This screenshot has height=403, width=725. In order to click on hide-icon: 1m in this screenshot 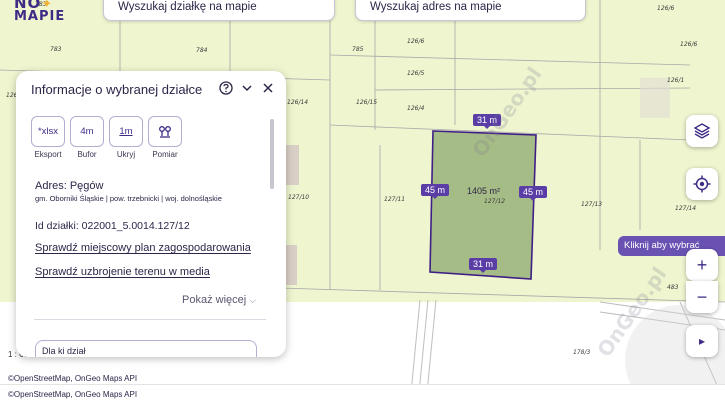, I will do `click(126, 131)`.